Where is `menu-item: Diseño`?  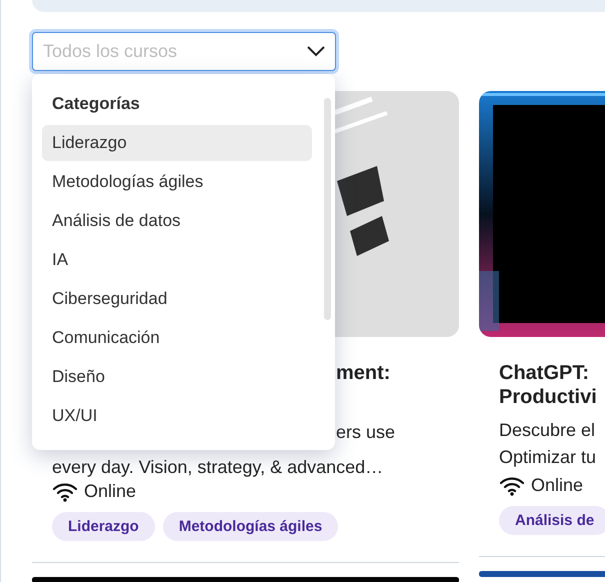 menu-item: Diseño is located at coordinates (177, 377).